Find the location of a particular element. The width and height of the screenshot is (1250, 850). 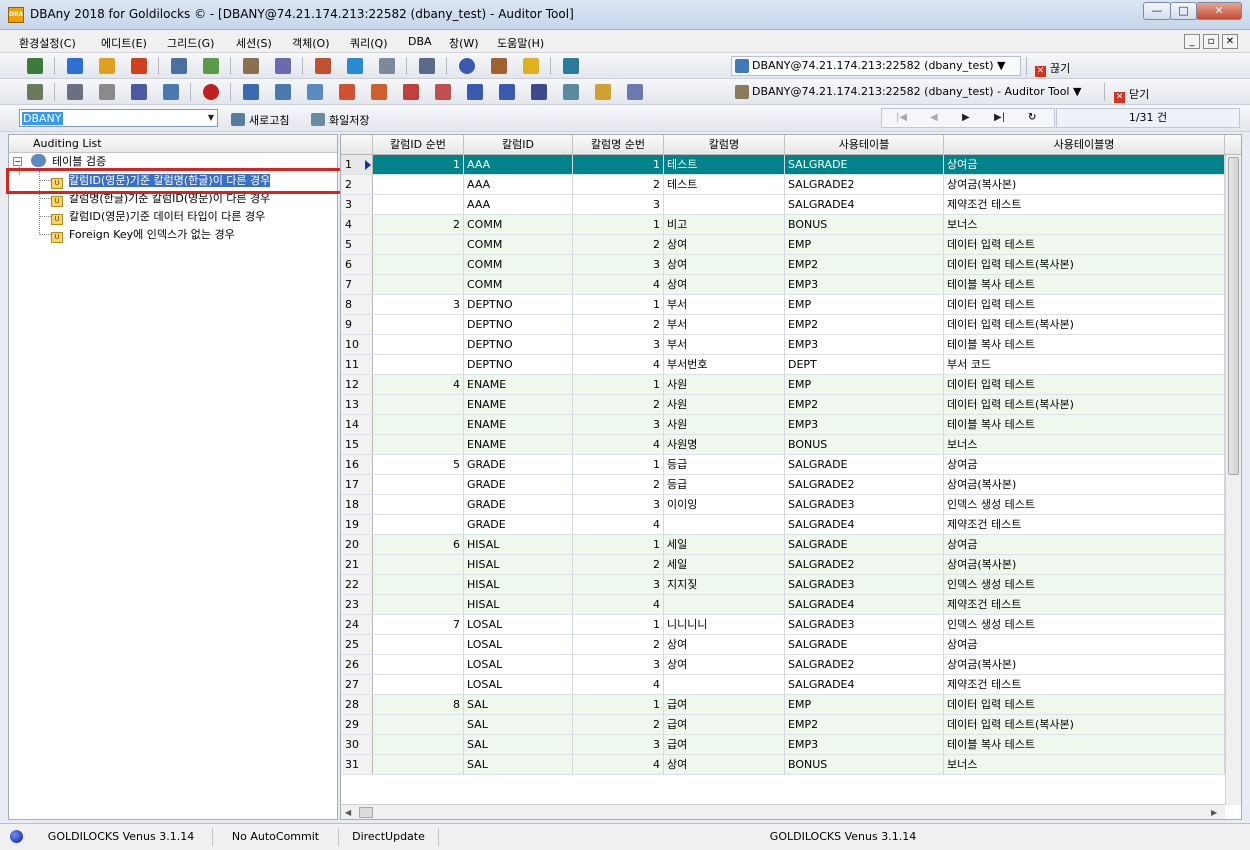

page-icon is located at coordinates (107, 92).